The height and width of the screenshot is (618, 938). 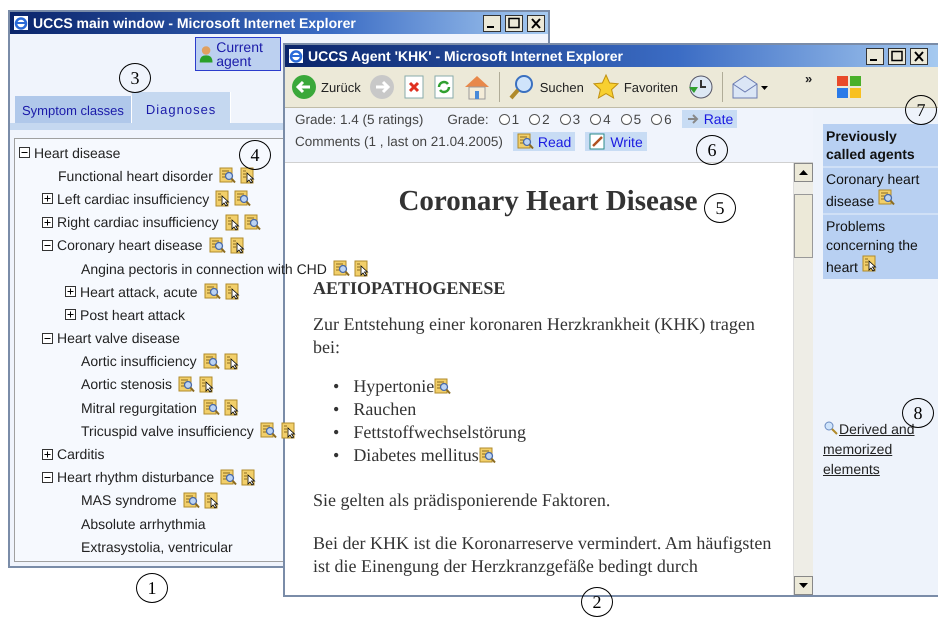 What do you see at coordinates (130, 245) in the screenshot?
I see `tree-item: Coronary heart disease` at bounding box center [130, 245].